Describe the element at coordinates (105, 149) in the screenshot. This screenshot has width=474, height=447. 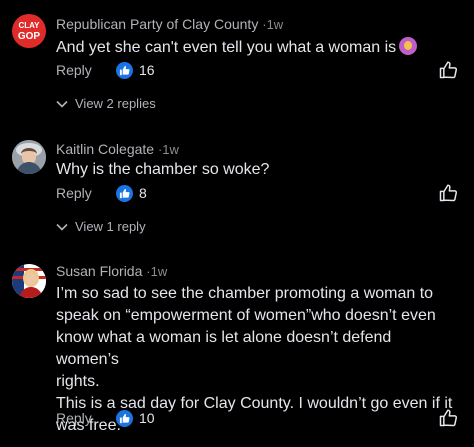
I see `author-name: Kaitlin Colegate` at that location.